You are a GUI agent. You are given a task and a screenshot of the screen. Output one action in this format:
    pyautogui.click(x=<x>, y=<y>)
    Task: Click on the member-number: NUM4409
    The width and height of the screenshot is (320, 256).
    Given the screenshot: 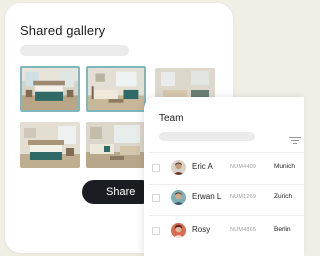 What is the action you would take?
    pyautogui.click(x=243, y=167)
    